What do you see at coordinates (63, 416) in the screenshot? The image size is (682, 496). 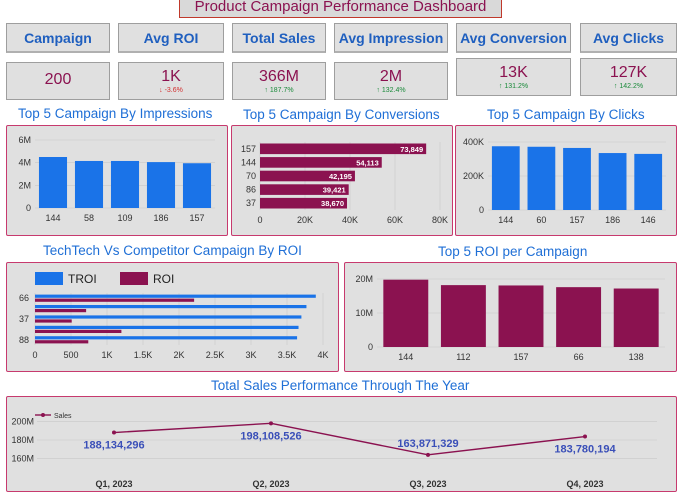 I see `legend-label: Sales` at bounding box center [63, 416].